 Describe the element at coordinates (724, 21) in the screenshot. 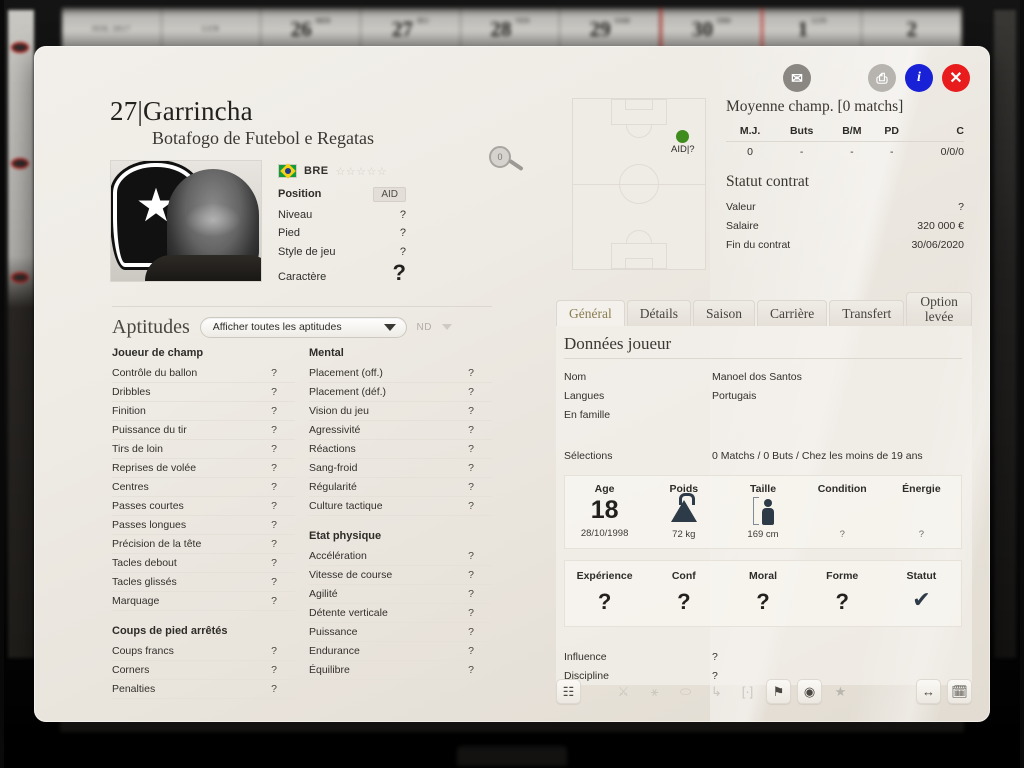

I see `bg-cal-day-sup: DIM` at that location.